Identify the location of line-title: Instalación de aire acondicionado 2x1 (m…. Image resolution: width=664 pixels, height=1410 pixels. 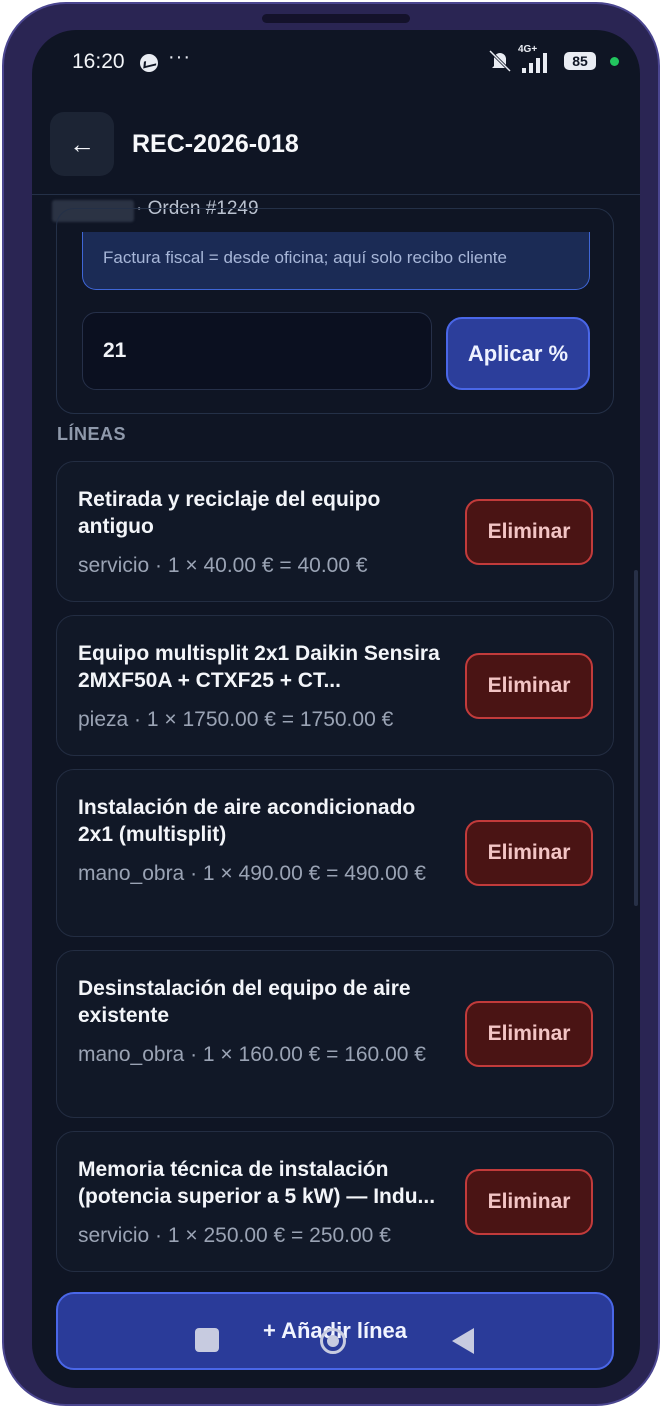
(247, 821).